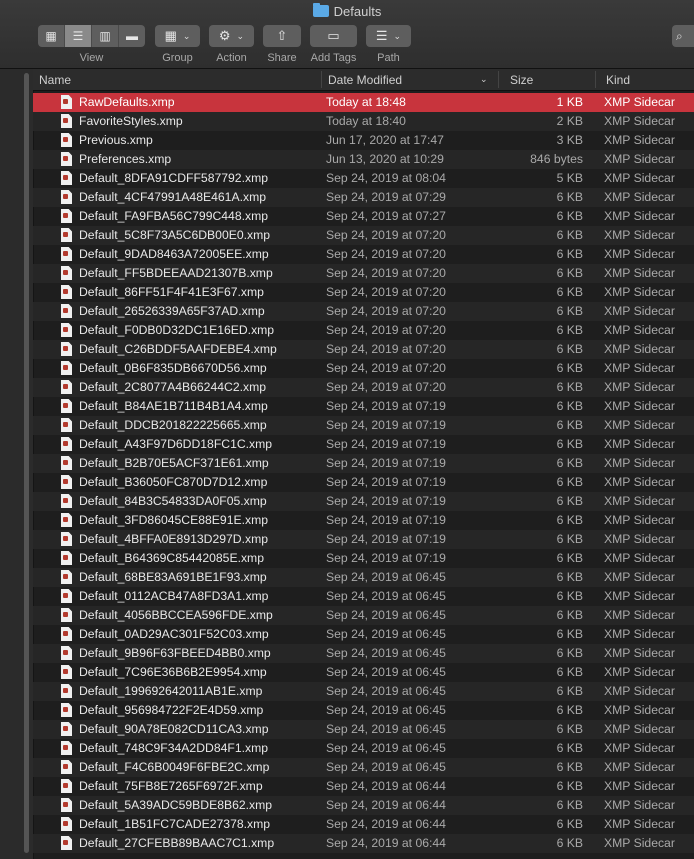 This screenshot has height=859, width=694. Describe the element at coordinates (385, 140) in the screenshot. I see `file-date: Jun 17, 2020 at 17:47` at that location.